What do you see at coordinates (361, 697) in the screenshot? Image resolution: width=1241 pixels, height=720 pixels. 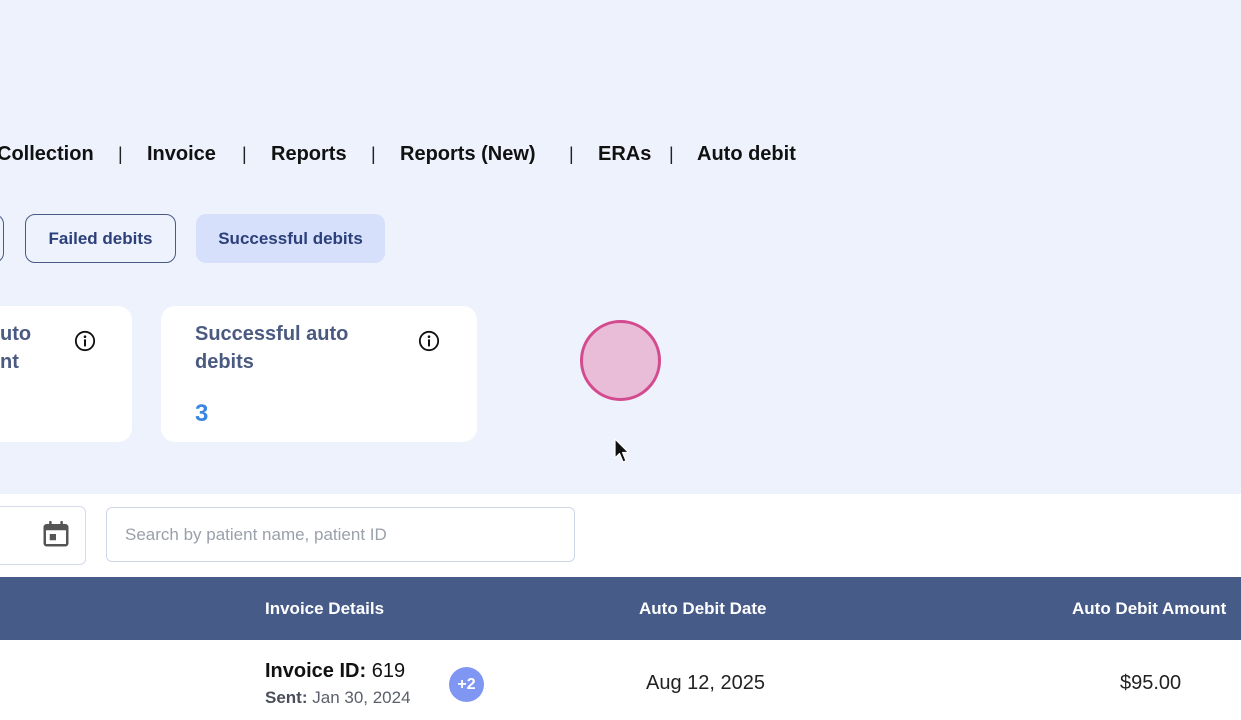 I see `invoice-sent-date: Jan 30, 2024` at bounding box center [361, 697].